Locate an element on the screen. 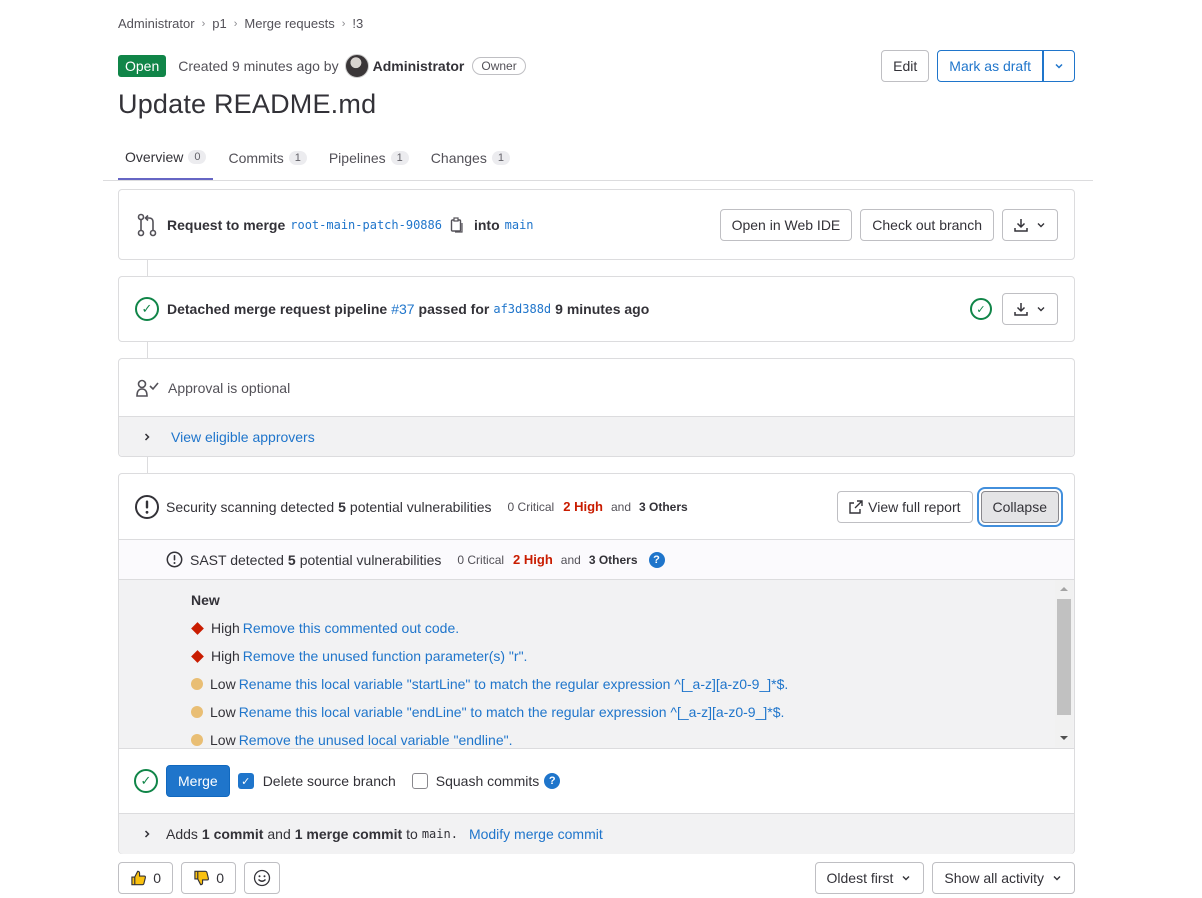 The height and width of the screenshot is (898, 1202). adds-label: Adds is located at coordinates (182, 834).